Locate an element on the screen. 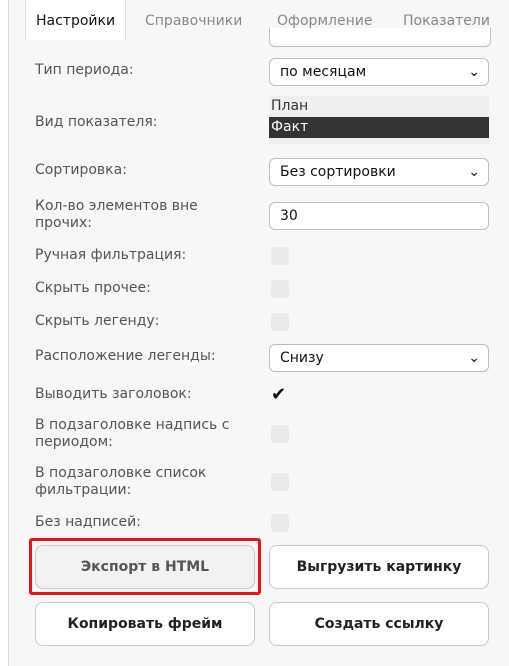 This screenshot has height=666, width=509. subtitle-period-label: В подзаголовке надпись с периодом: is located at coordinates (132, 433).